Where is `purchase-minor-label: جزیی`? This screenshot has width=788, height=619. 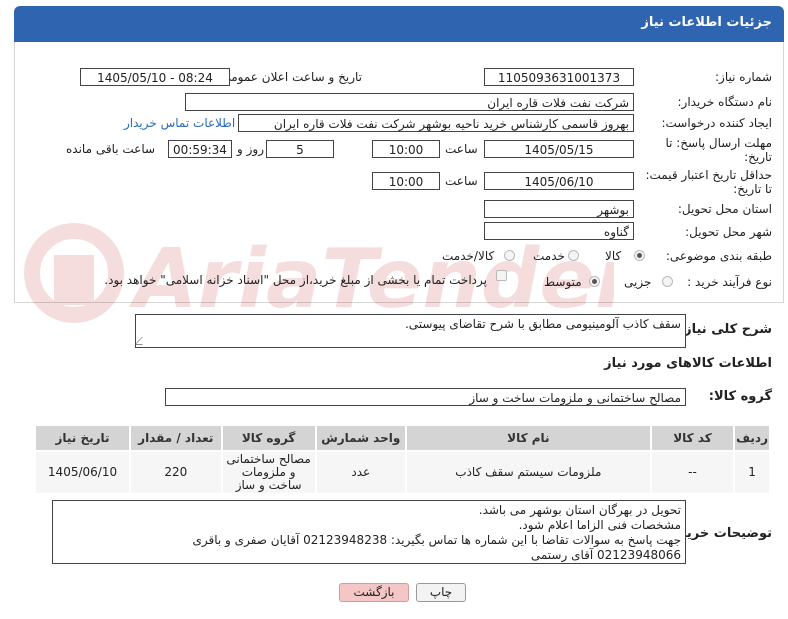 purchase-minor-label: جزیی is located at coordinates (638, 282).